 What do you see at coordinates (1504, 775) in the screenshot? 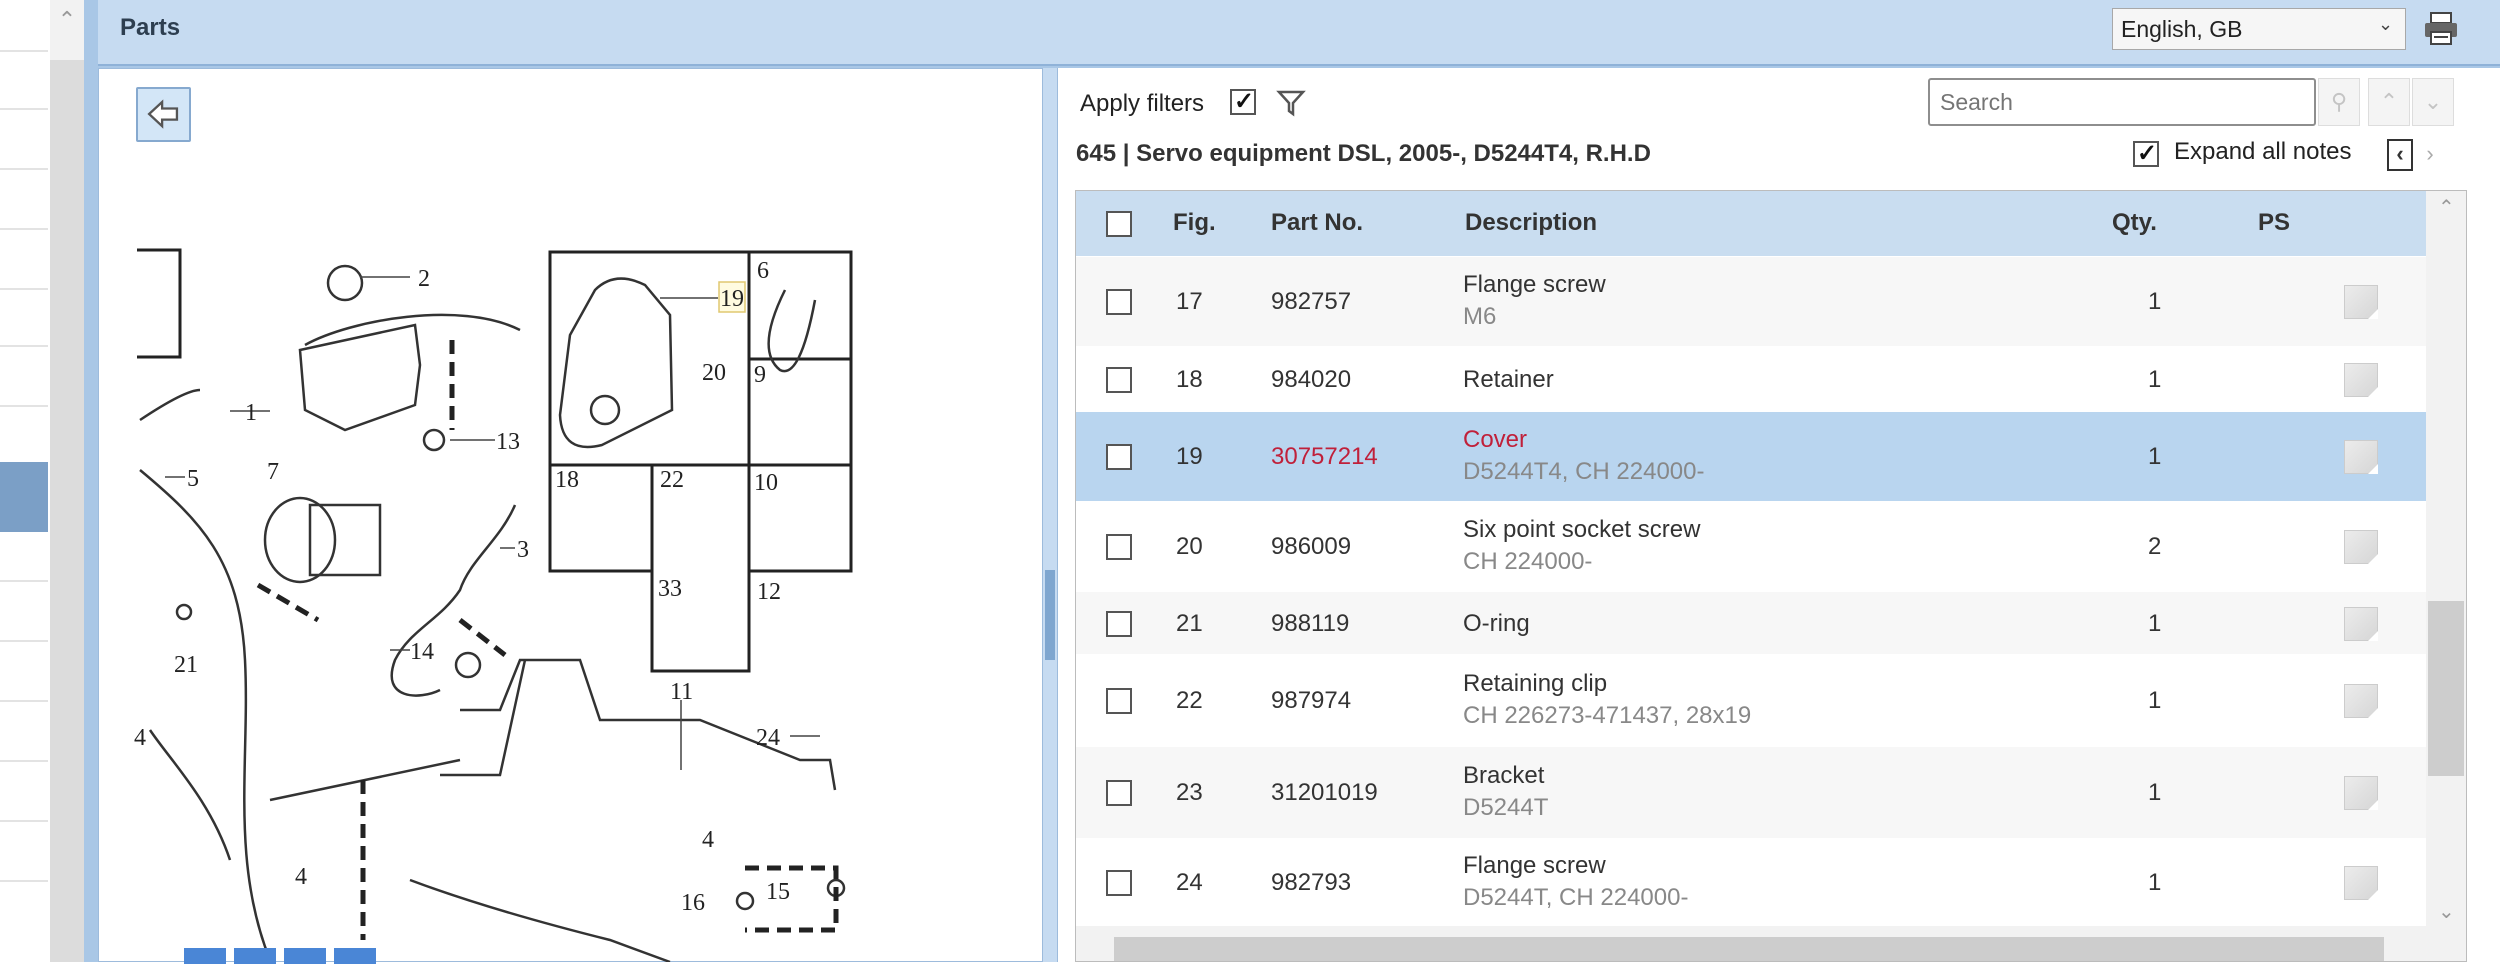
I see `part-description: Bracket` at bounding box center [1504, 775].